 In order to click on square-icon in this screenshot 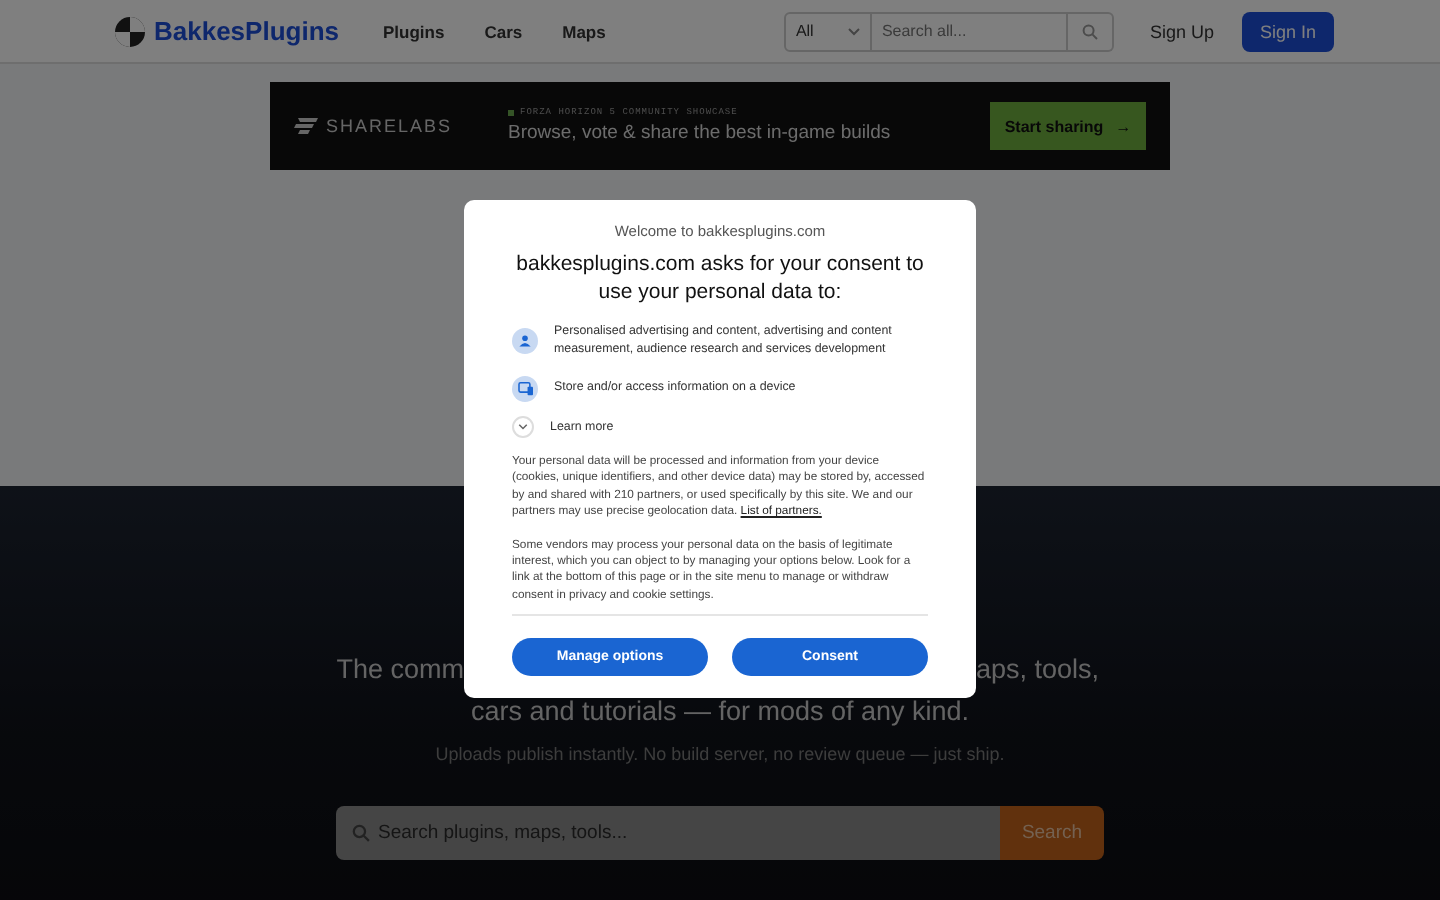, I will do `click(511, 113)`.